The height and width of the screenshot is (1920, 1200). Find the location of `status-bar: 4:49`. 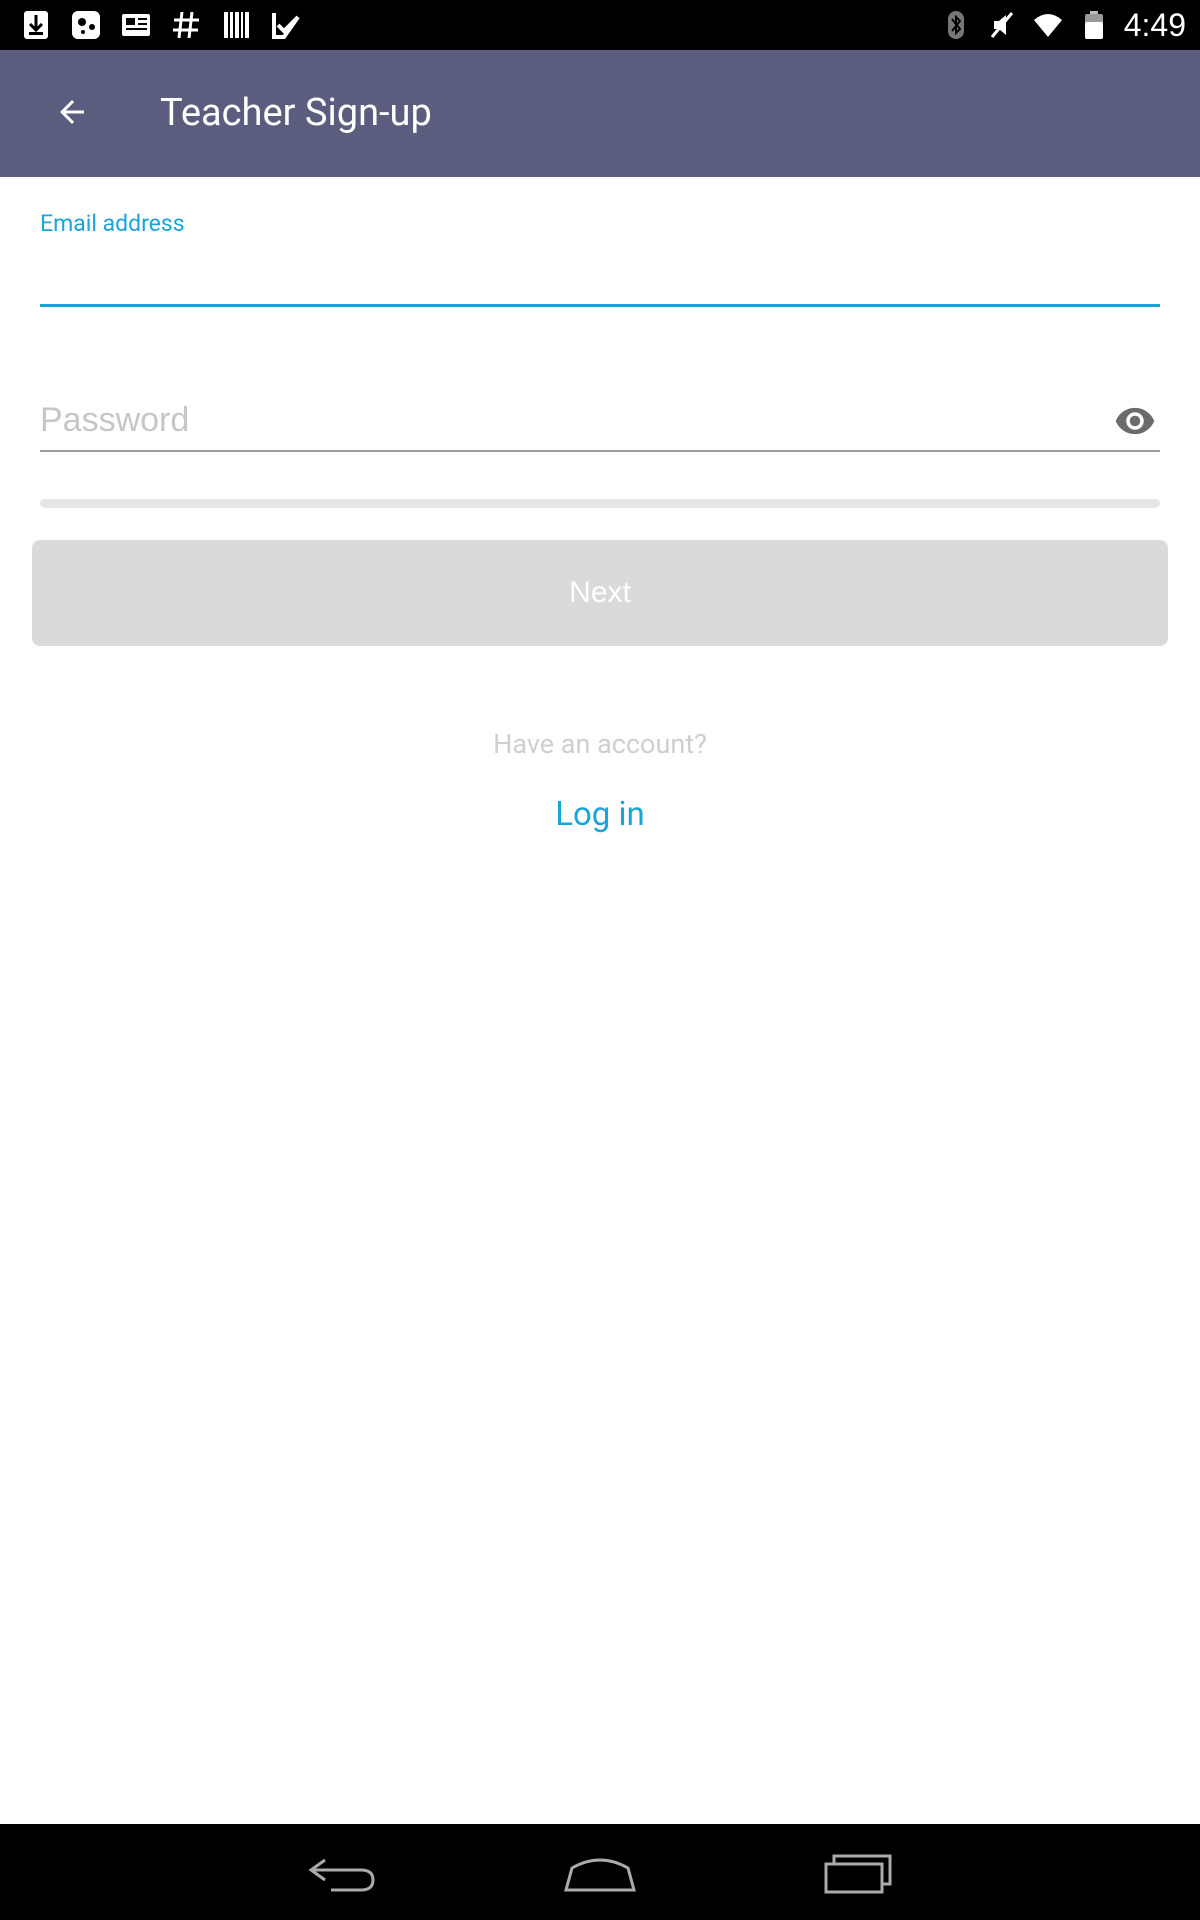

status-bar: 4:49 is located at coordinates (600, 25).